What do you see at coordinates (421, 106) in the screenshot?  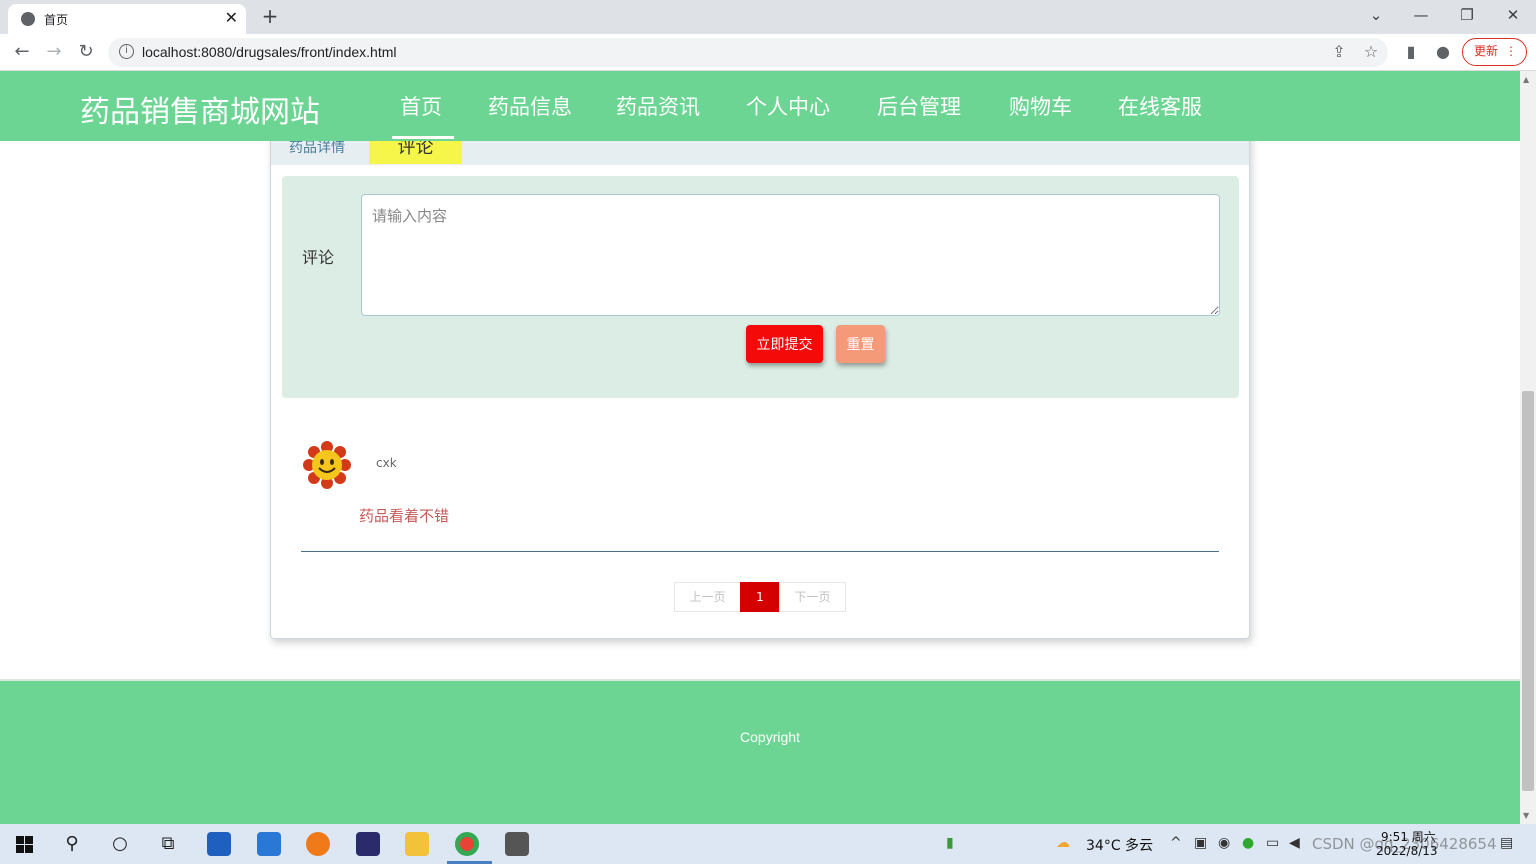 I see `nav-home: 首页` at bounding box center [421, 106].